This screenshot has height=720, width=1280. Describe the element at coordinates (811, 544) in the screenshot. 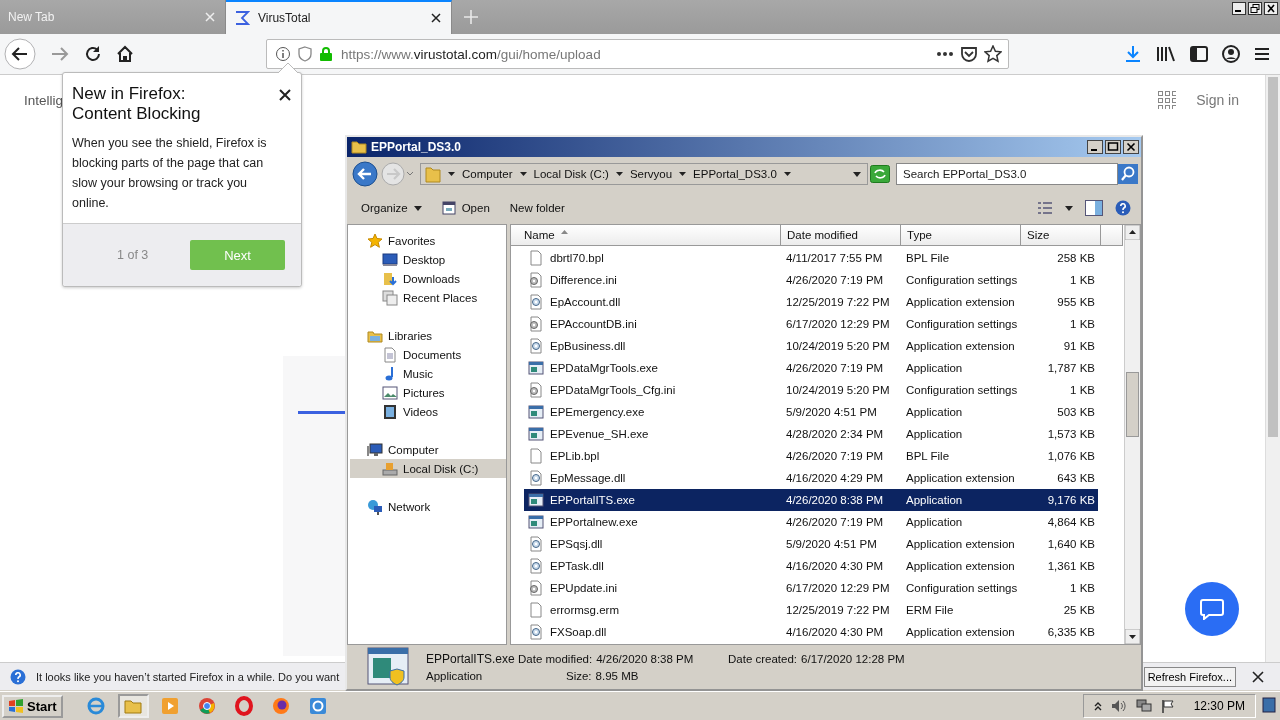

I see `file-row: EPSqsj.dll 5/9/2020 4:51 PM Application extension 1,640 KB` at that location.